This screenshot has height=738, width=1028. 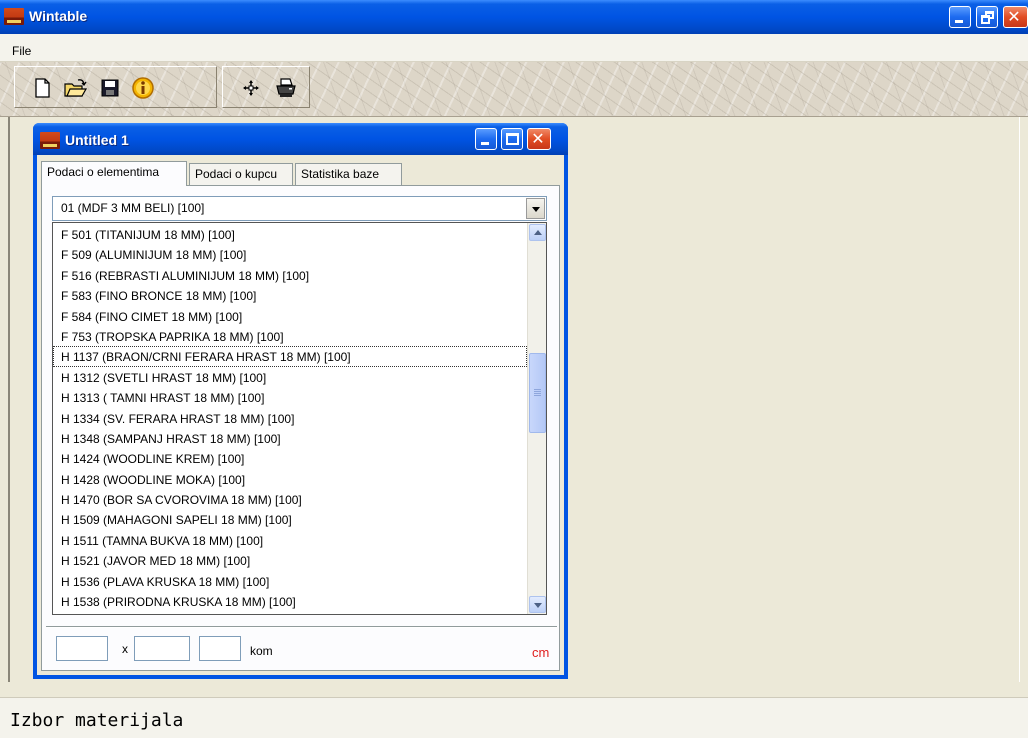 What do you see at coordinates (541, 652) in the screenshot?
I see `unit-label: cm` at bounding box center [541, 652].